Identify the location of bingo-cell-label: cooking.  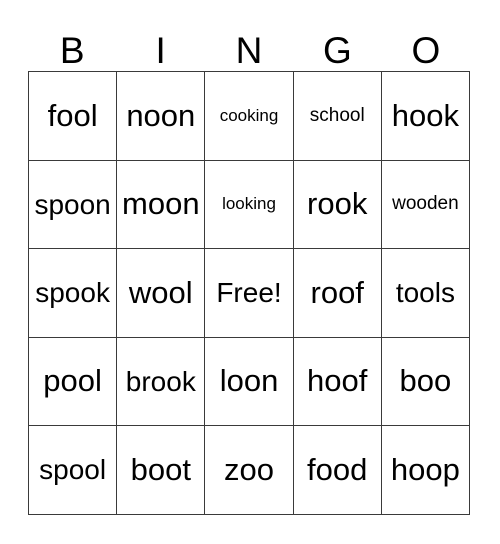
(249, 115).